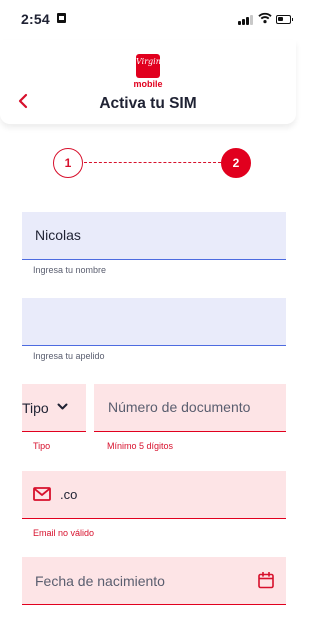 The image size is (320, 627). I want to click on chevron-down-icon, so click(62, 406).